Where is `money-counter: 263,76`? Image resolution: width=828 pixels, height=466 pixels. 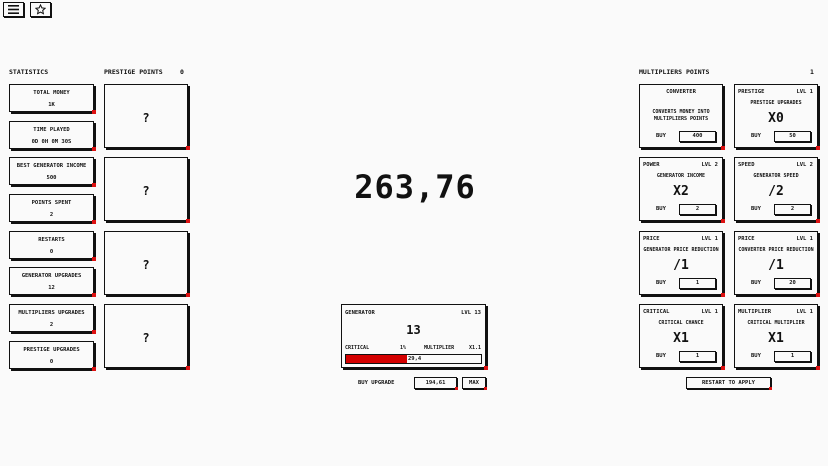 money-counter: 263,76 is located at coordinates (415, 187).